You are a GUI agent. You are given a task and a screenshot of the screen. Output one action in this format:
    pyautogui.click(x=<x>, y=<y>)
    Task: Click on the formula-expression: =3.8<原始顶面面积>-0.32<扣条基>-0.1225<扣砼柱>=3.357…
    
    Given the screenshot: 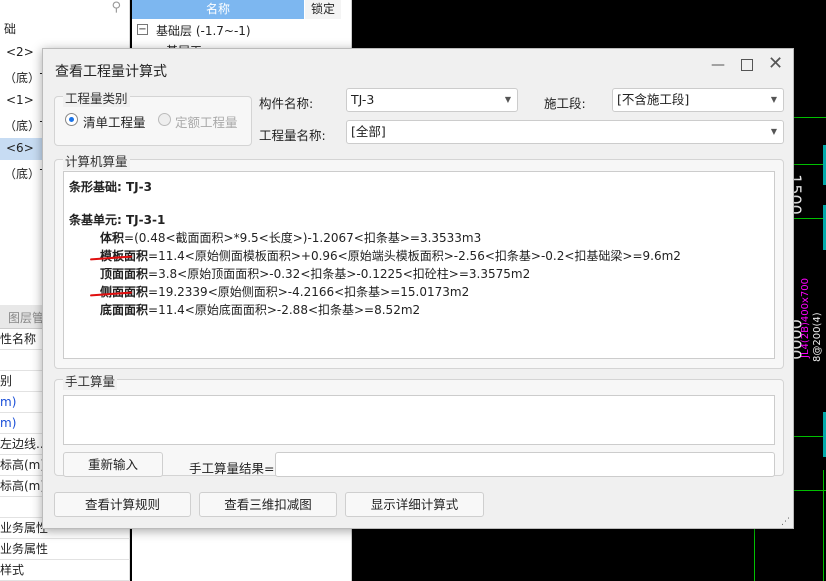 What is the action you would take?
    pyautogui.click(x=339, y=274)
    